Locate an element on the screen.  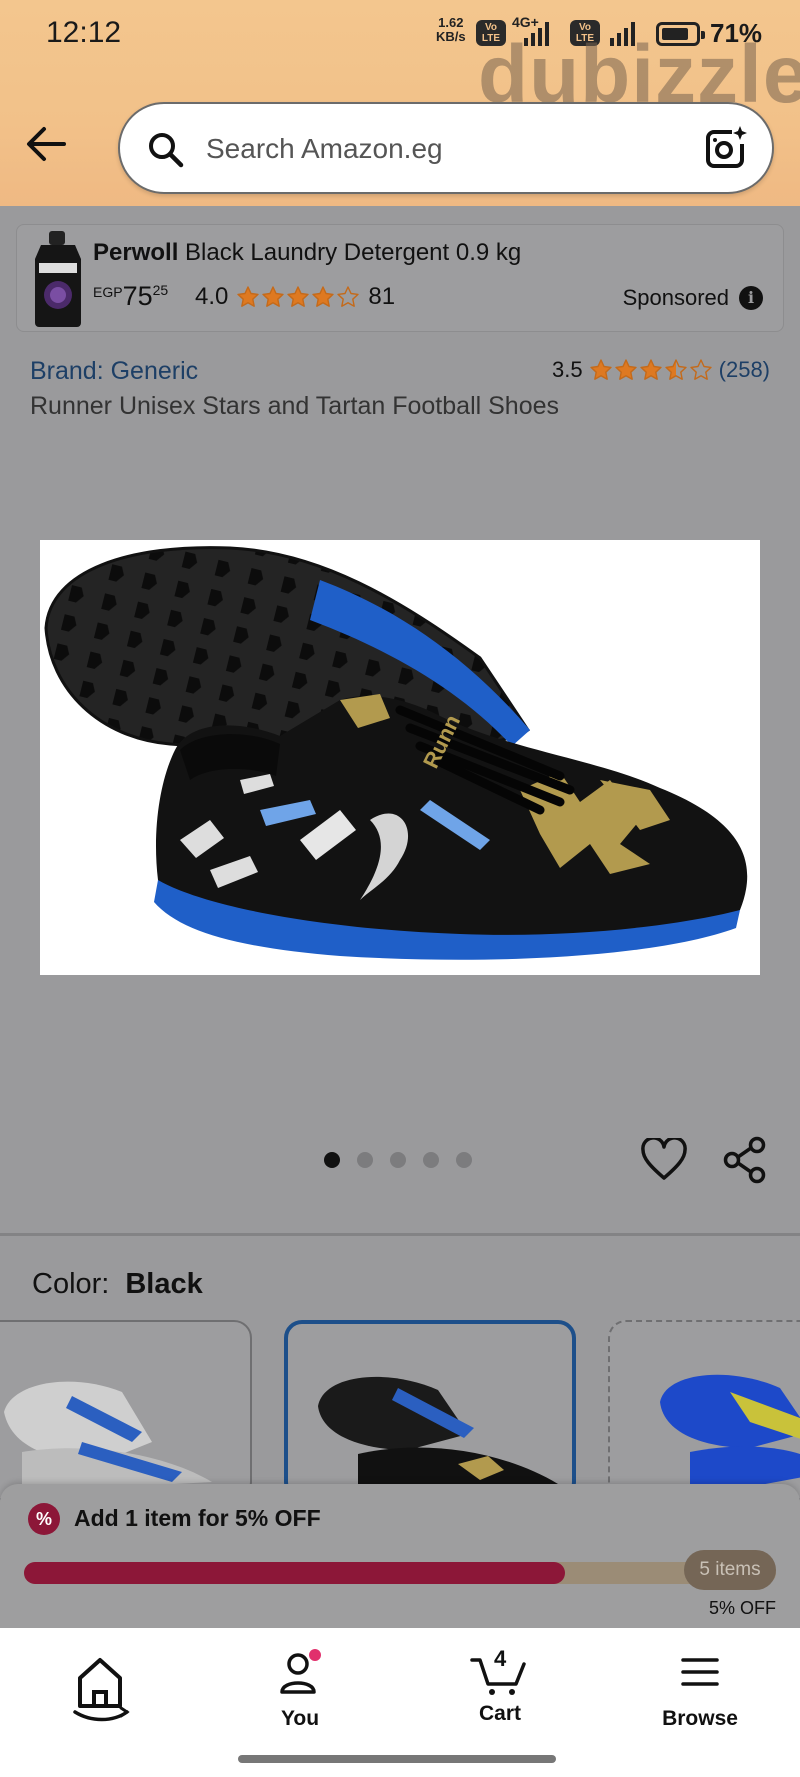
menu-icon is located at coordinates (700, 1672).